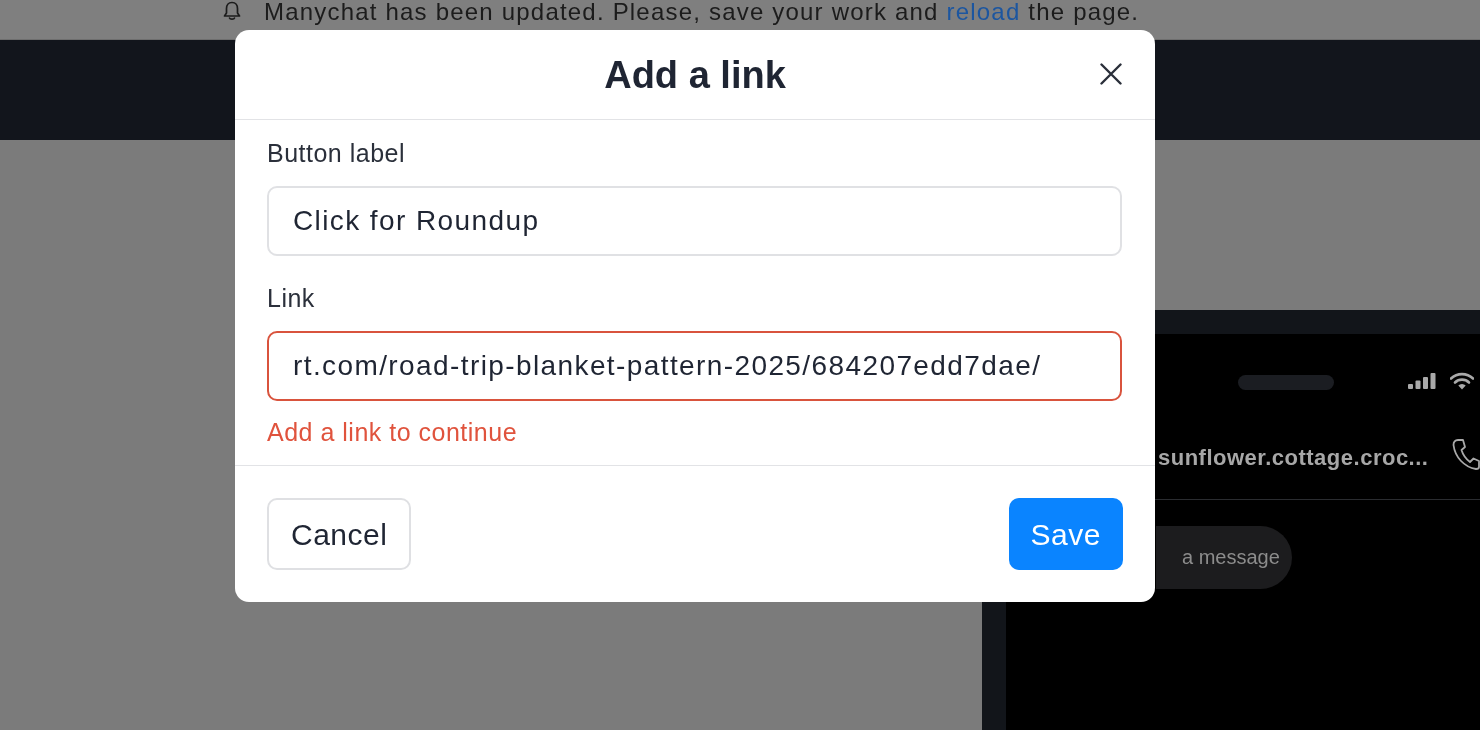 Image resolution: width=1480 pixels, height=730 pixels. I want to click on dialog-title: Add a link, so click(695, 74).